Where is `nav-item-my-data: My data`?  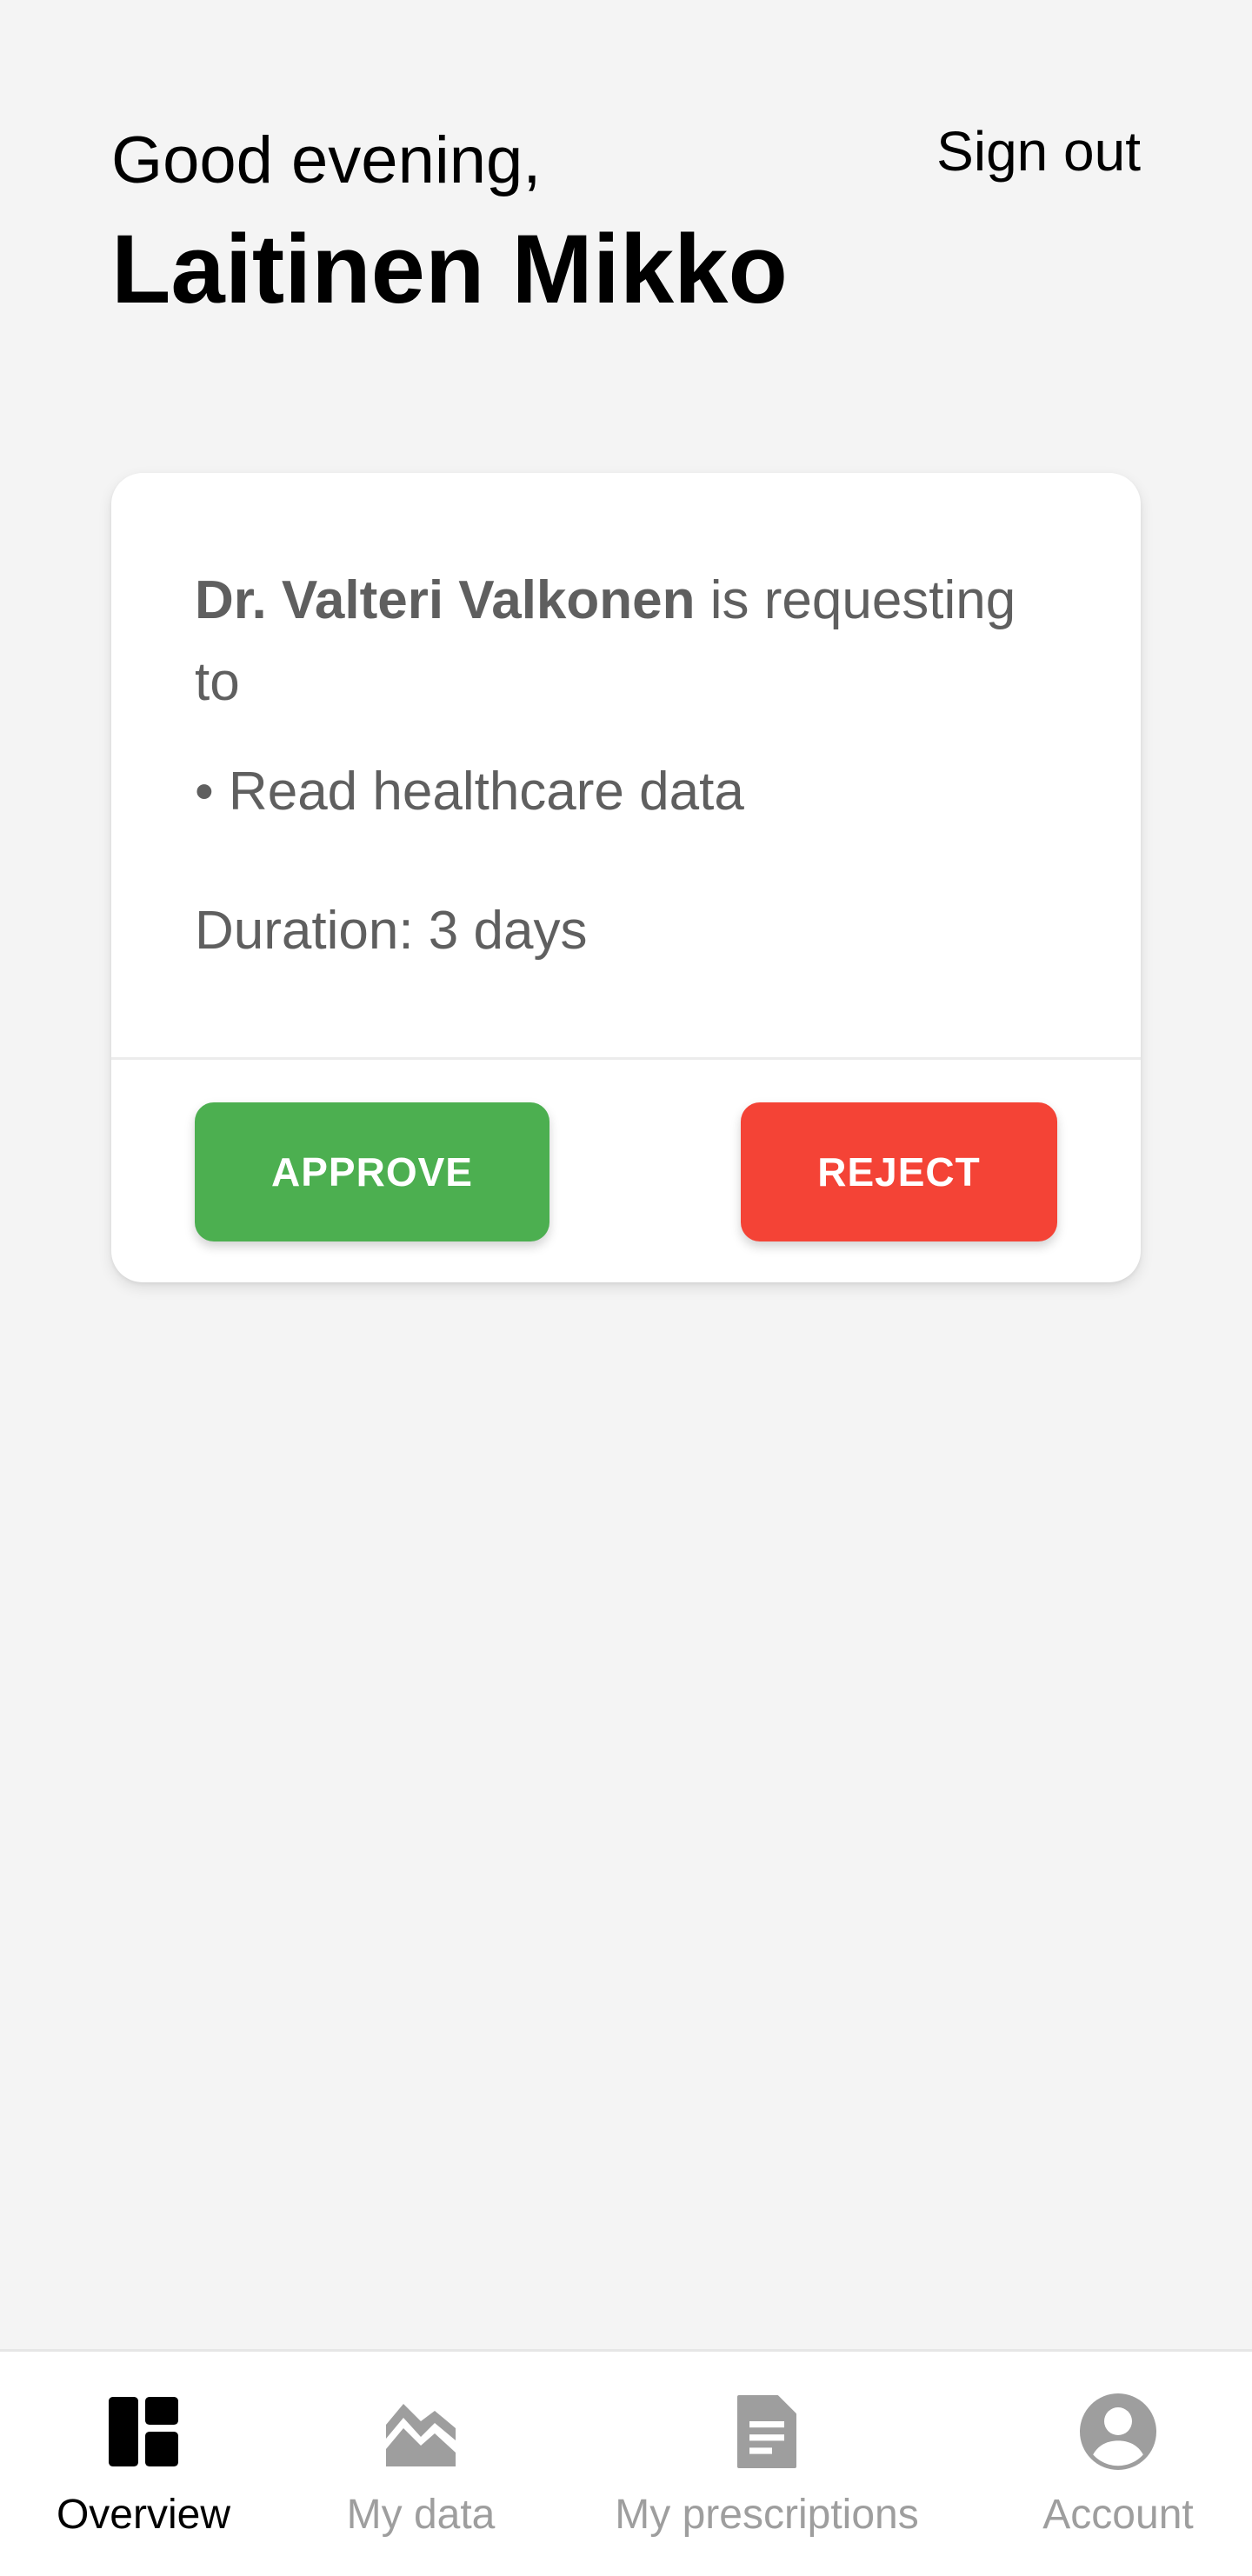
nav-item-my-data: My data is located at coordinates (420, 2464).